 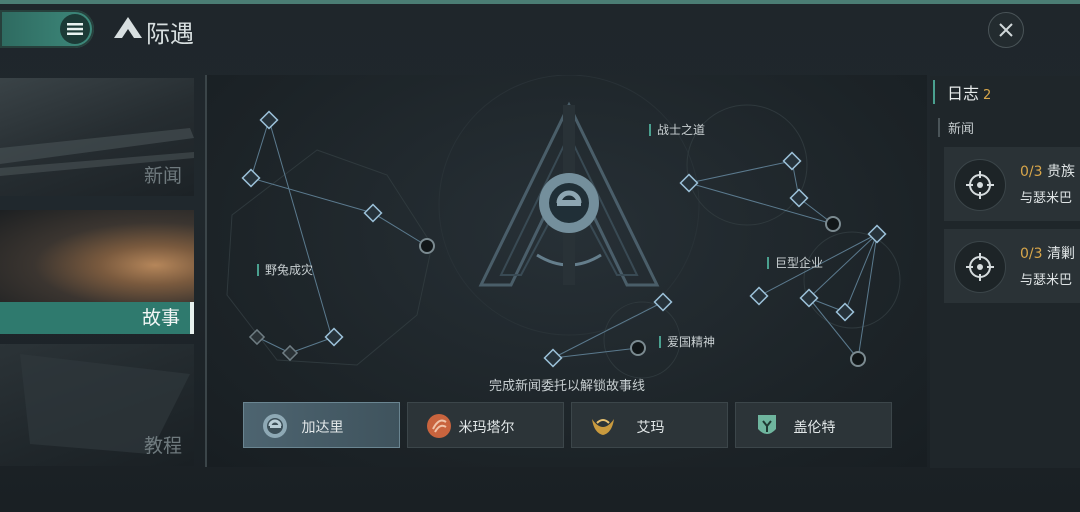 I want to click on quest-name: 贵族, so click(x=1060, y=172).